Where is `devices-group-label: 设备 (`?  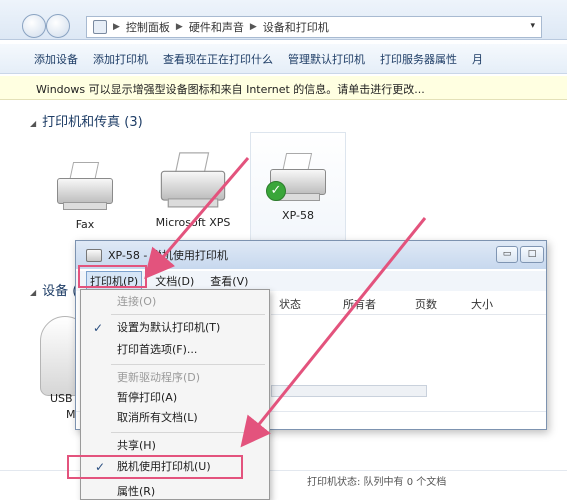 devices-group-label: 设备 ( is located at coordinates (60, 291).